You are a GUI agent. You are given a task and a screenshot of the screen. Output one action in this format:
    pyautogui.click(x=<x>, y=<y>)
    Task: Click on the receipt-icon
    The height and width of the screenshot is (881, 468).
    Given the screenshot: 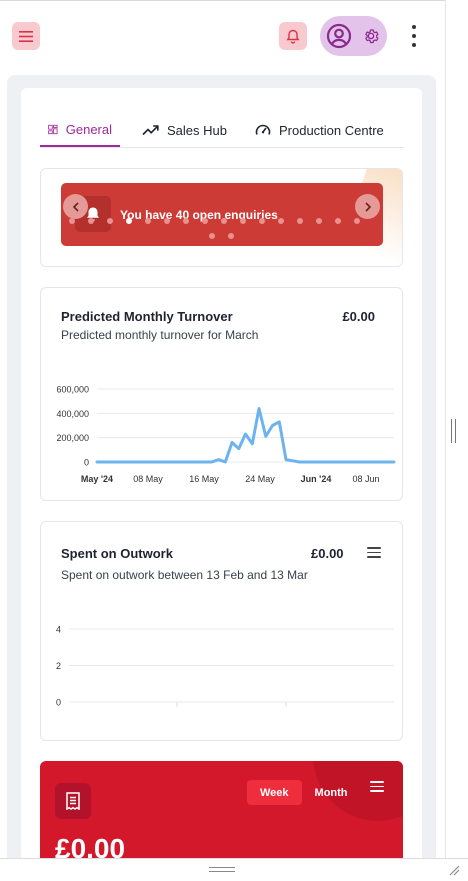 What is the action you would take?
    pyautogui.click(x=73, y=801)
    